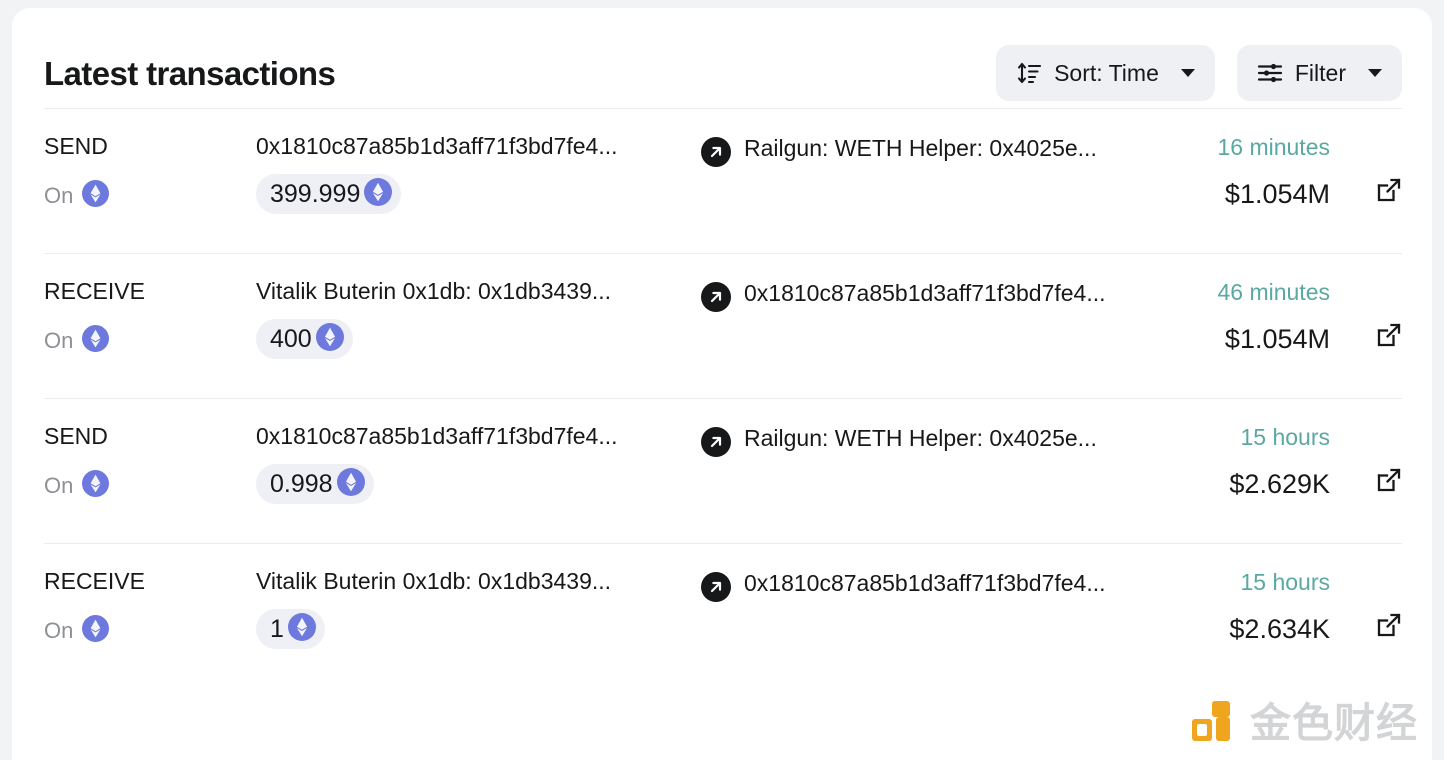 Image resolution: width=1444 pixels, height=760 pixels. What do you see at coordinates (190, 73) in the screenshot?
I see `page-title: Latest transactions` at bounding box center [190, 73].